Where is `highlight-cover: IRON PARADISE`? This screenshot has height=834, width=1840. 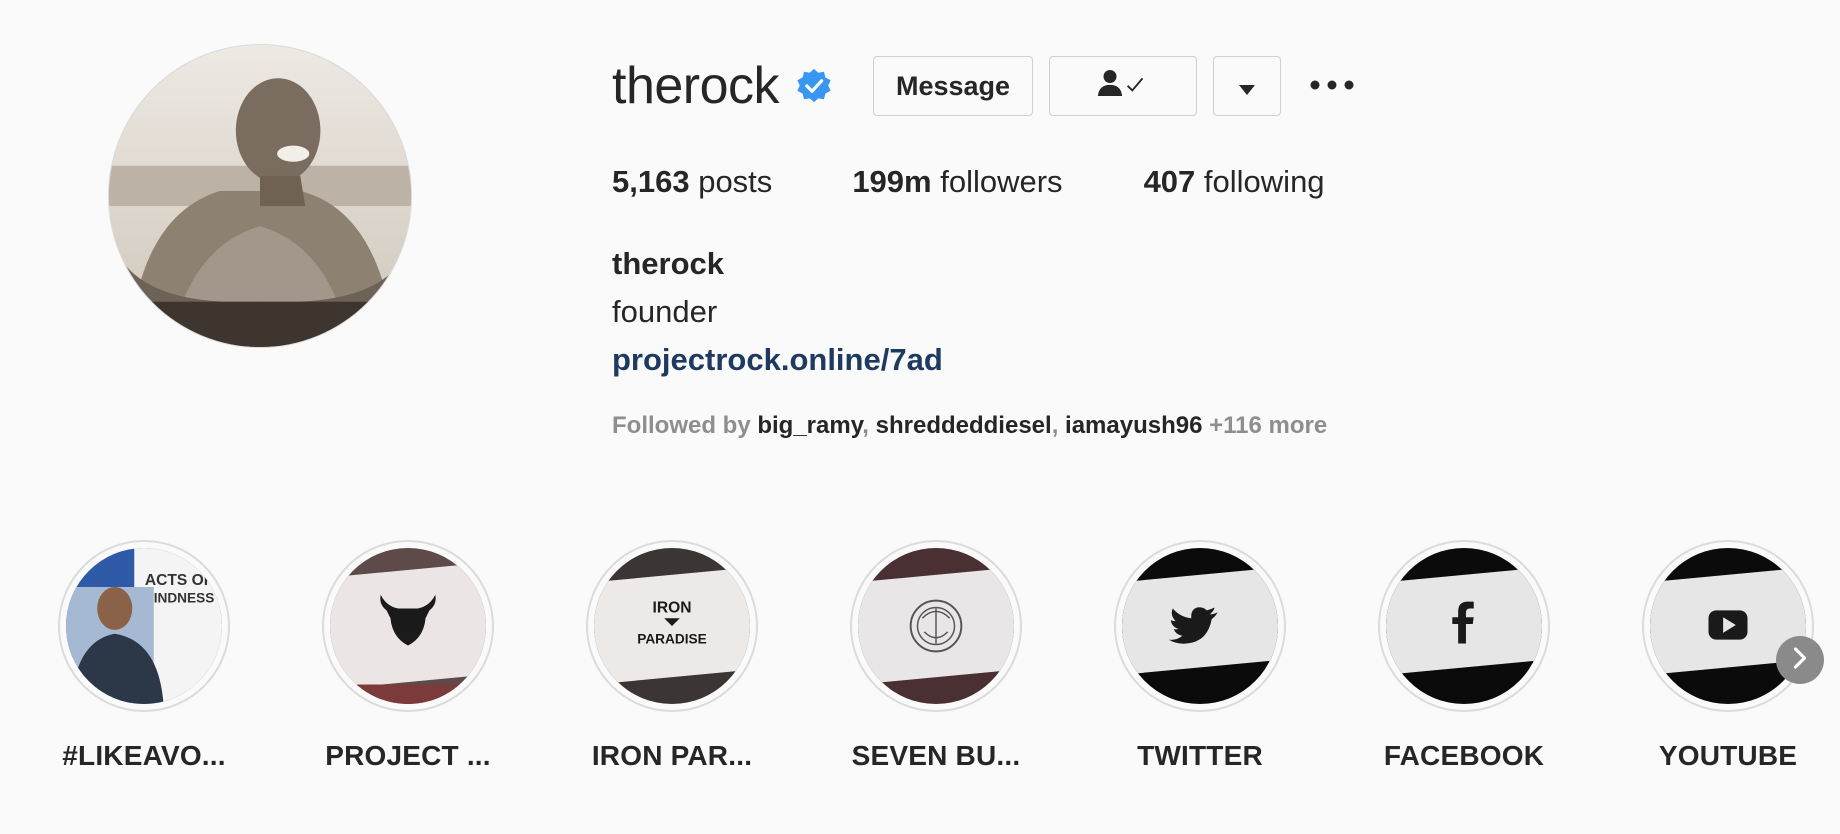 highlight-cover: IRON PARADISE is located at coordinates (672, 626).